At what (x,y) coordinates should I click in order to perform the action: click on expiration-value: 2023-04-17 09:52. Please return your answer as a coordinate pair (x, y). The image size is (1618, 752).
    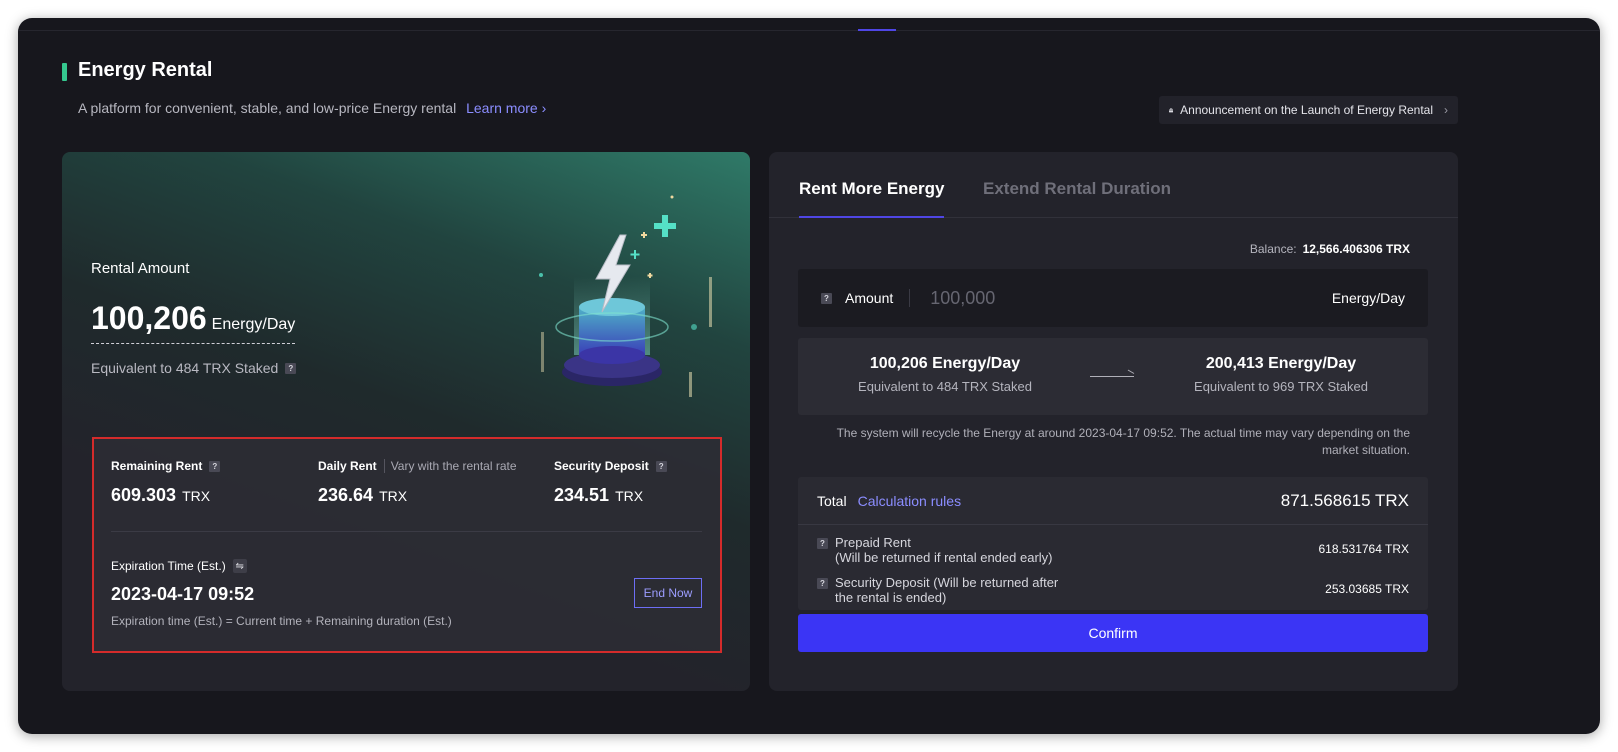
    Looking at the image, I should click on (183, 594).